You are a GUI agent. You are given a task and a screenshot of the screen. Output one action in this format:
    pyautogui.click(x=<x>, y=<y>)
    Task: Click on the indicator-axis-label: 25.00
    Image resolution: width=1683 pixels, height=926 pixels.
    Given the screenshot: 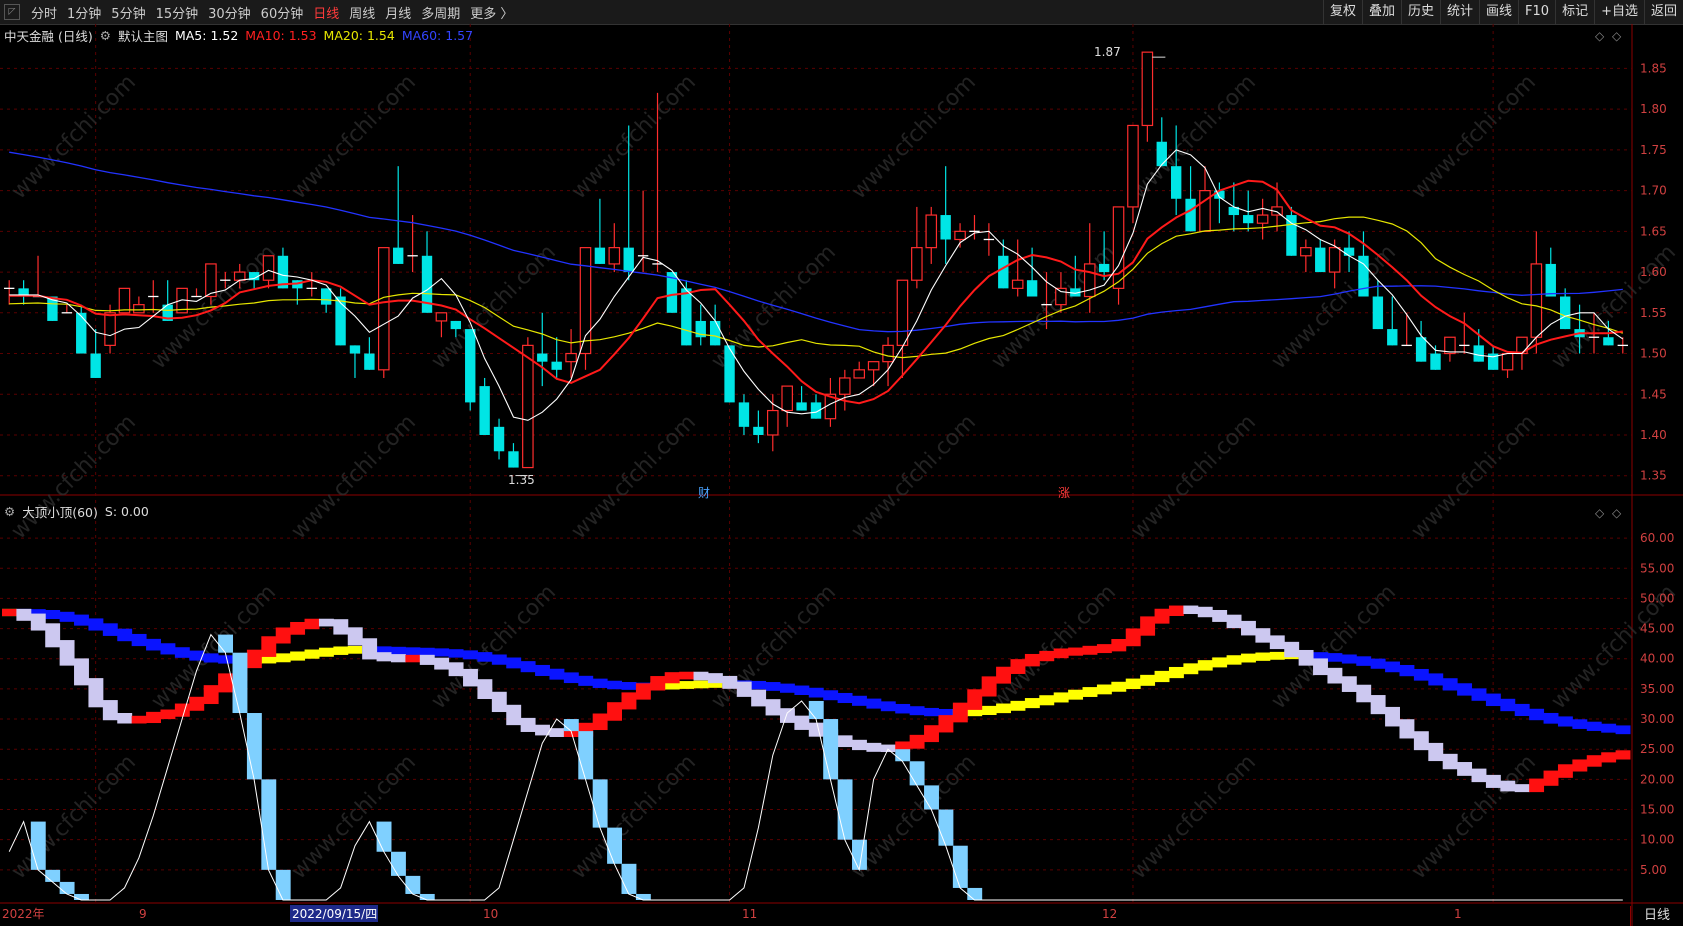 What is the action you would take?
    pyautogui.click(x=1657, y=749)
    